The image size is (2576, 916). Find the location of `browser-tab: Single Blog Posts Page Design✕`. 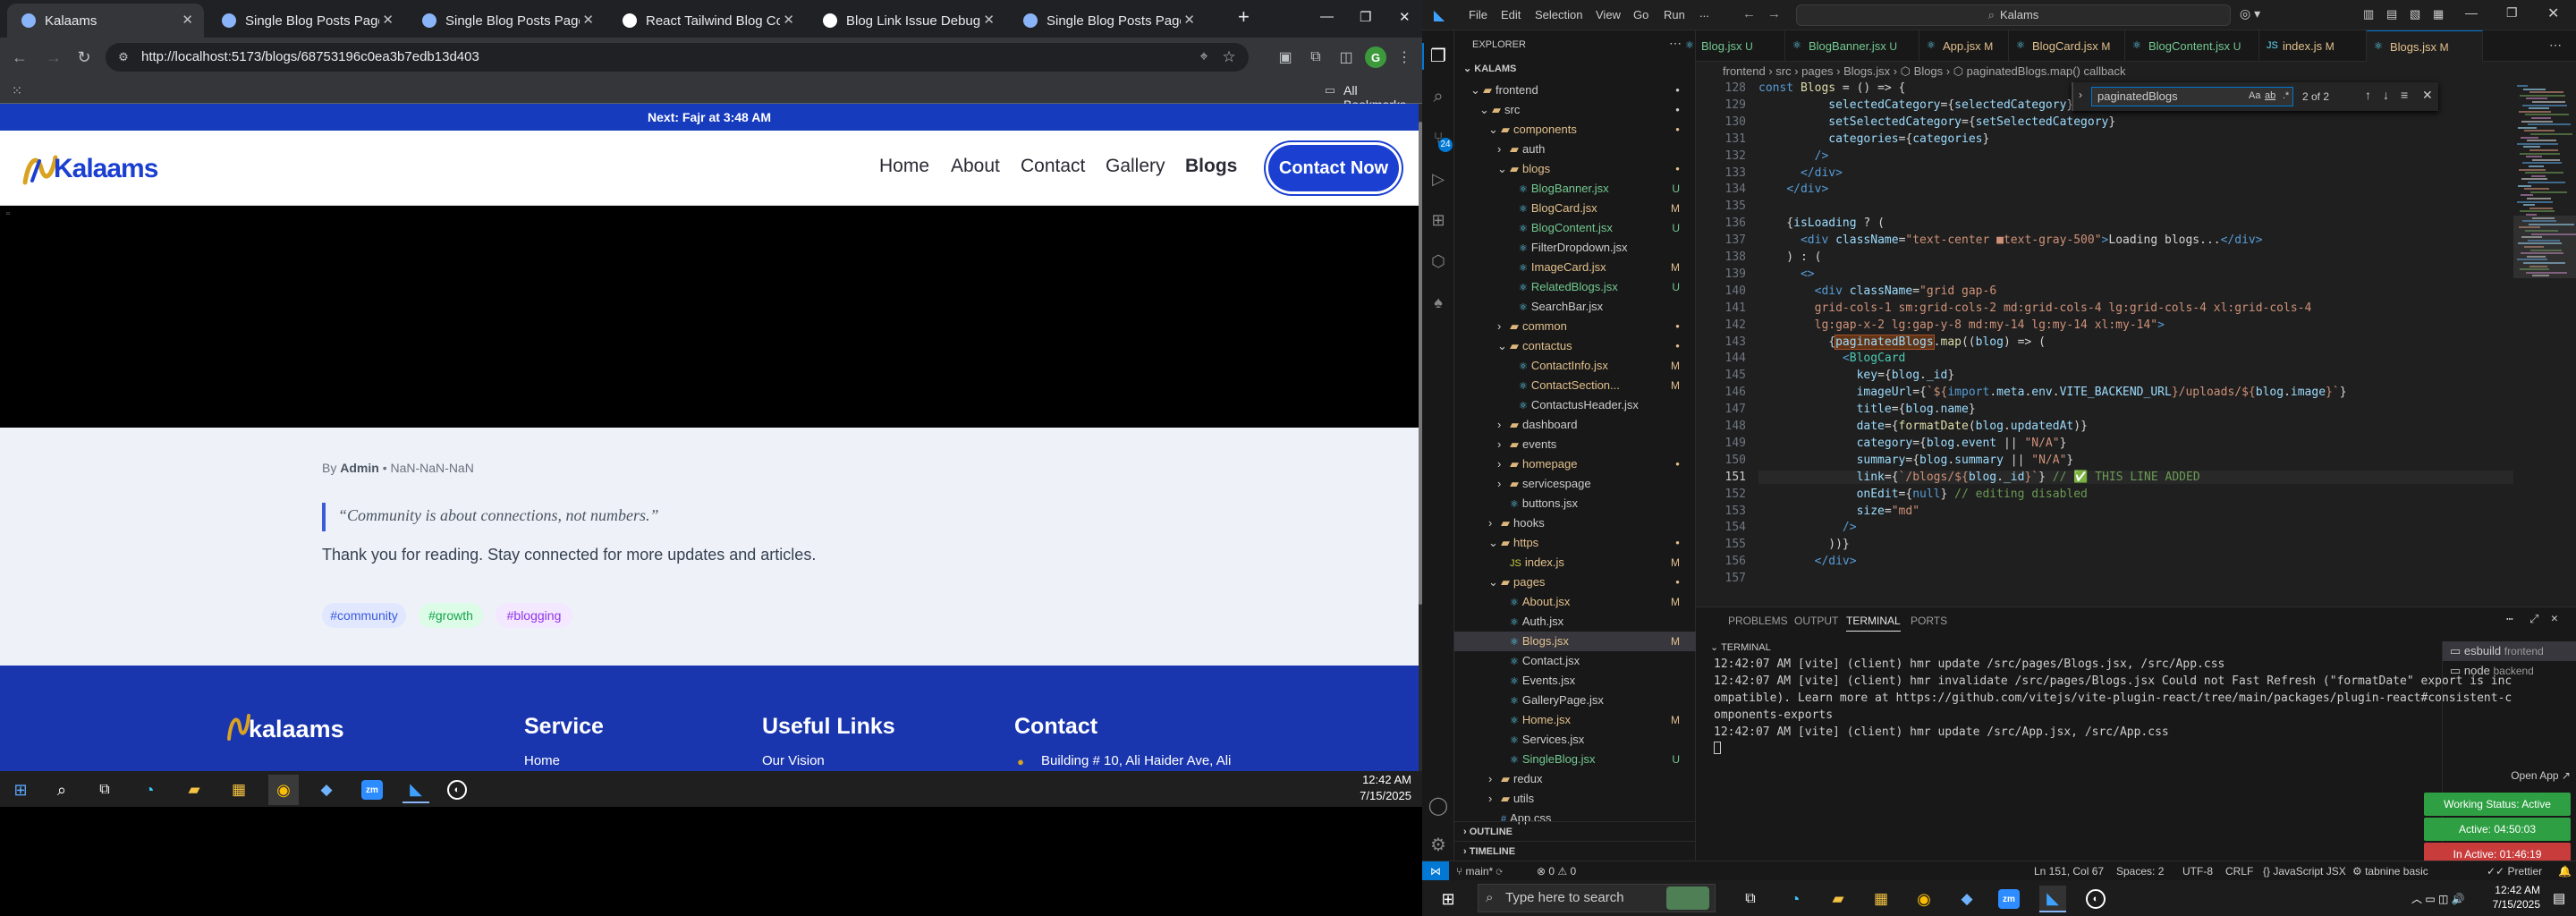

browser-tab: Single Blog Posts Page Design✕ is located at coordinates (1107, 21).